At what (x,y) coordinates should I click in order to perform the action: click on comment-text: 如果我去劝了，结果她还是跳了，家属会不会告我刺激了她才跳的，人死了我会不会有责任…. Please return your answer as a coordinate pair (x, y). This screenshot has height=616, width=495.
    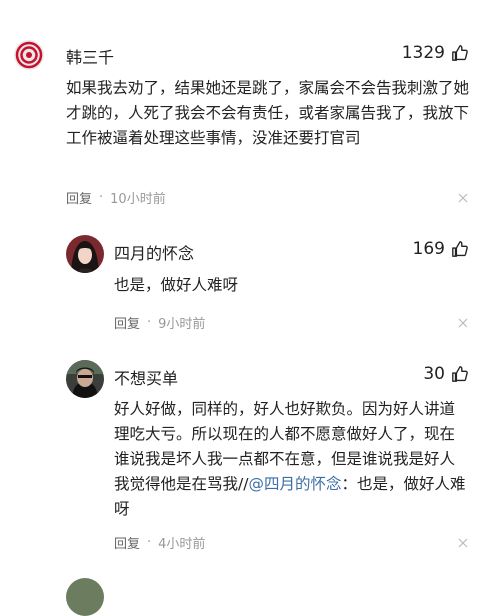
    Looking at the image, I should click on (268, 113).